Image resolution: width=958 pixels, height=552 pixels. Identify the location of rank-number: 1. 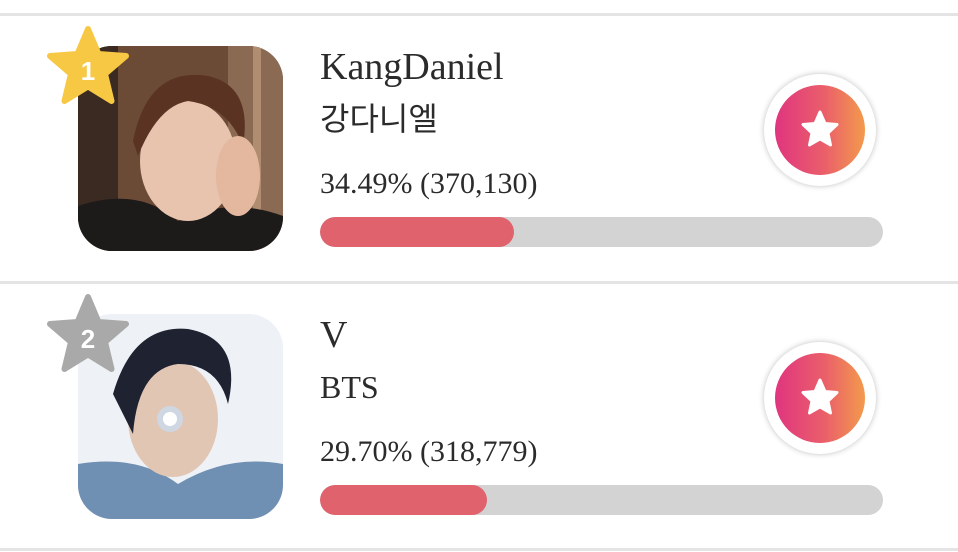
(88, 71).